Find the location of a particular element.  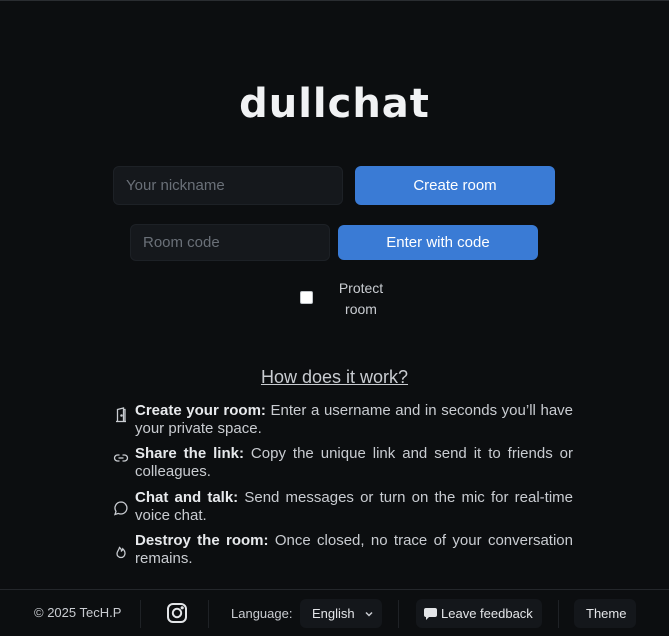

create-room-button: Create room is located at coordinates (455, 185).